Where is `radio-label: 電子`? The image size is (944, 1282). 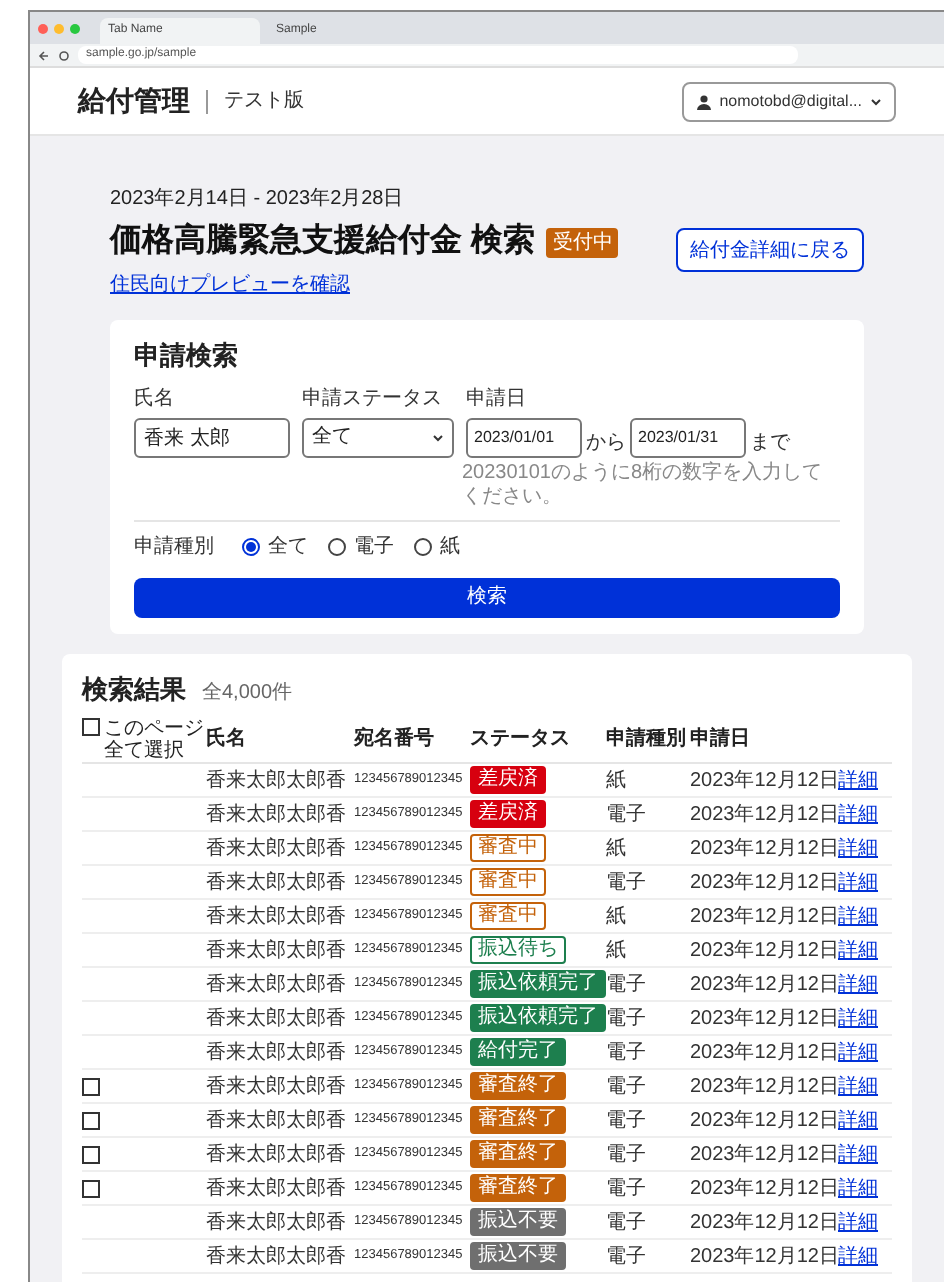
radio-label: 電子 is located at coordinates (374, 547).